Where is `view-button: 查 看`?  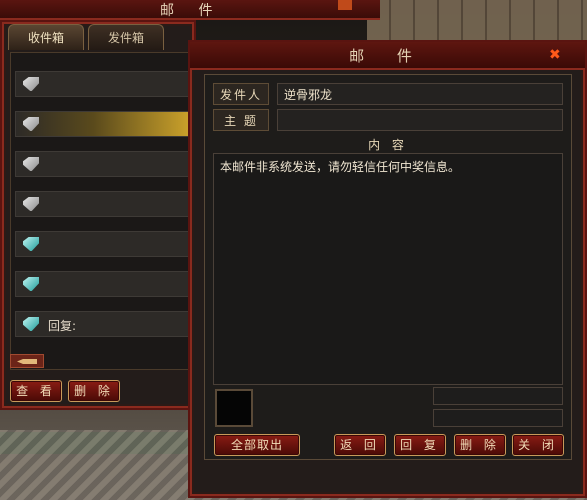
view-button: 查 看 is located at coordinates (36, 391).